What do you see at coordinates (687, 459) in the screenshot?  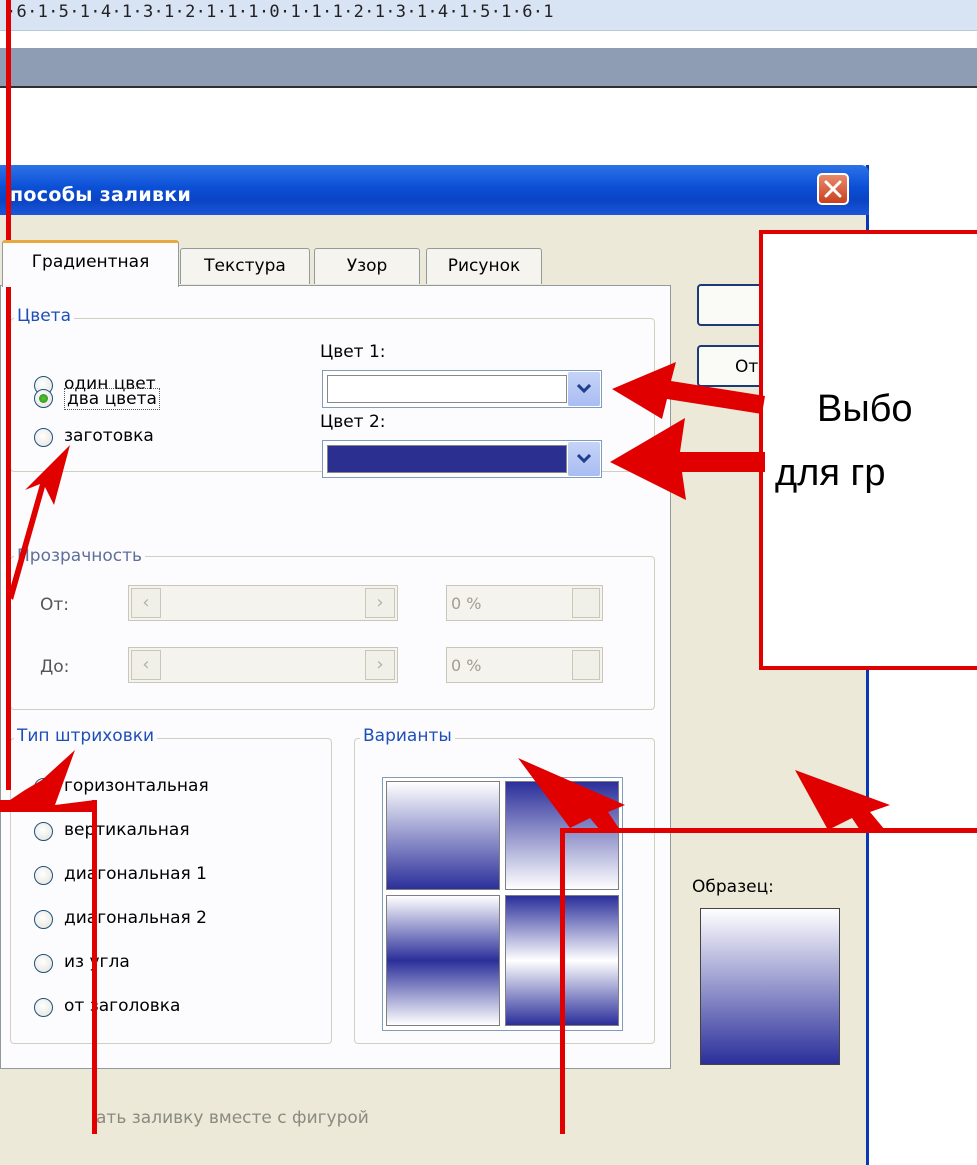 I see `arrow-color2` at bounding box center [687, 459].